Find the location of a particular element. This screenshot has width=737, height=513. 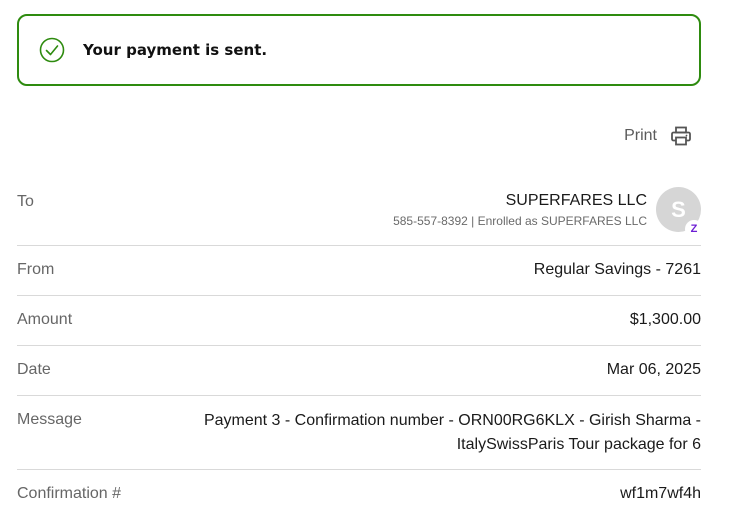

confirmation-label: Confirmation # is located at coordinates (69, 493).